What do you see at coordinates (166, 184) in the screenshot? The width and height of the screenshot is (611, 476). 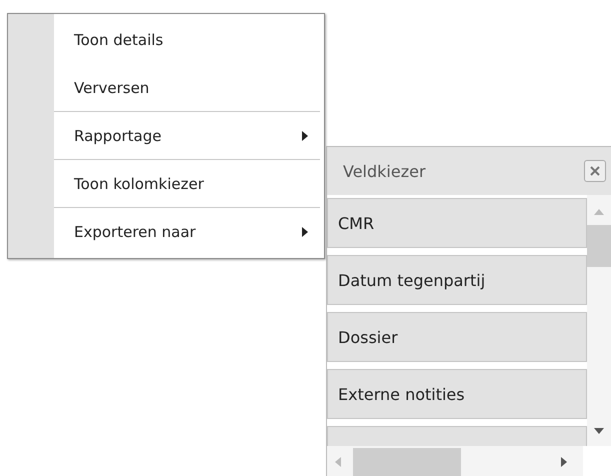 I see `menu-item: Toon kolomkiezer` at bounding box center [166, 184].